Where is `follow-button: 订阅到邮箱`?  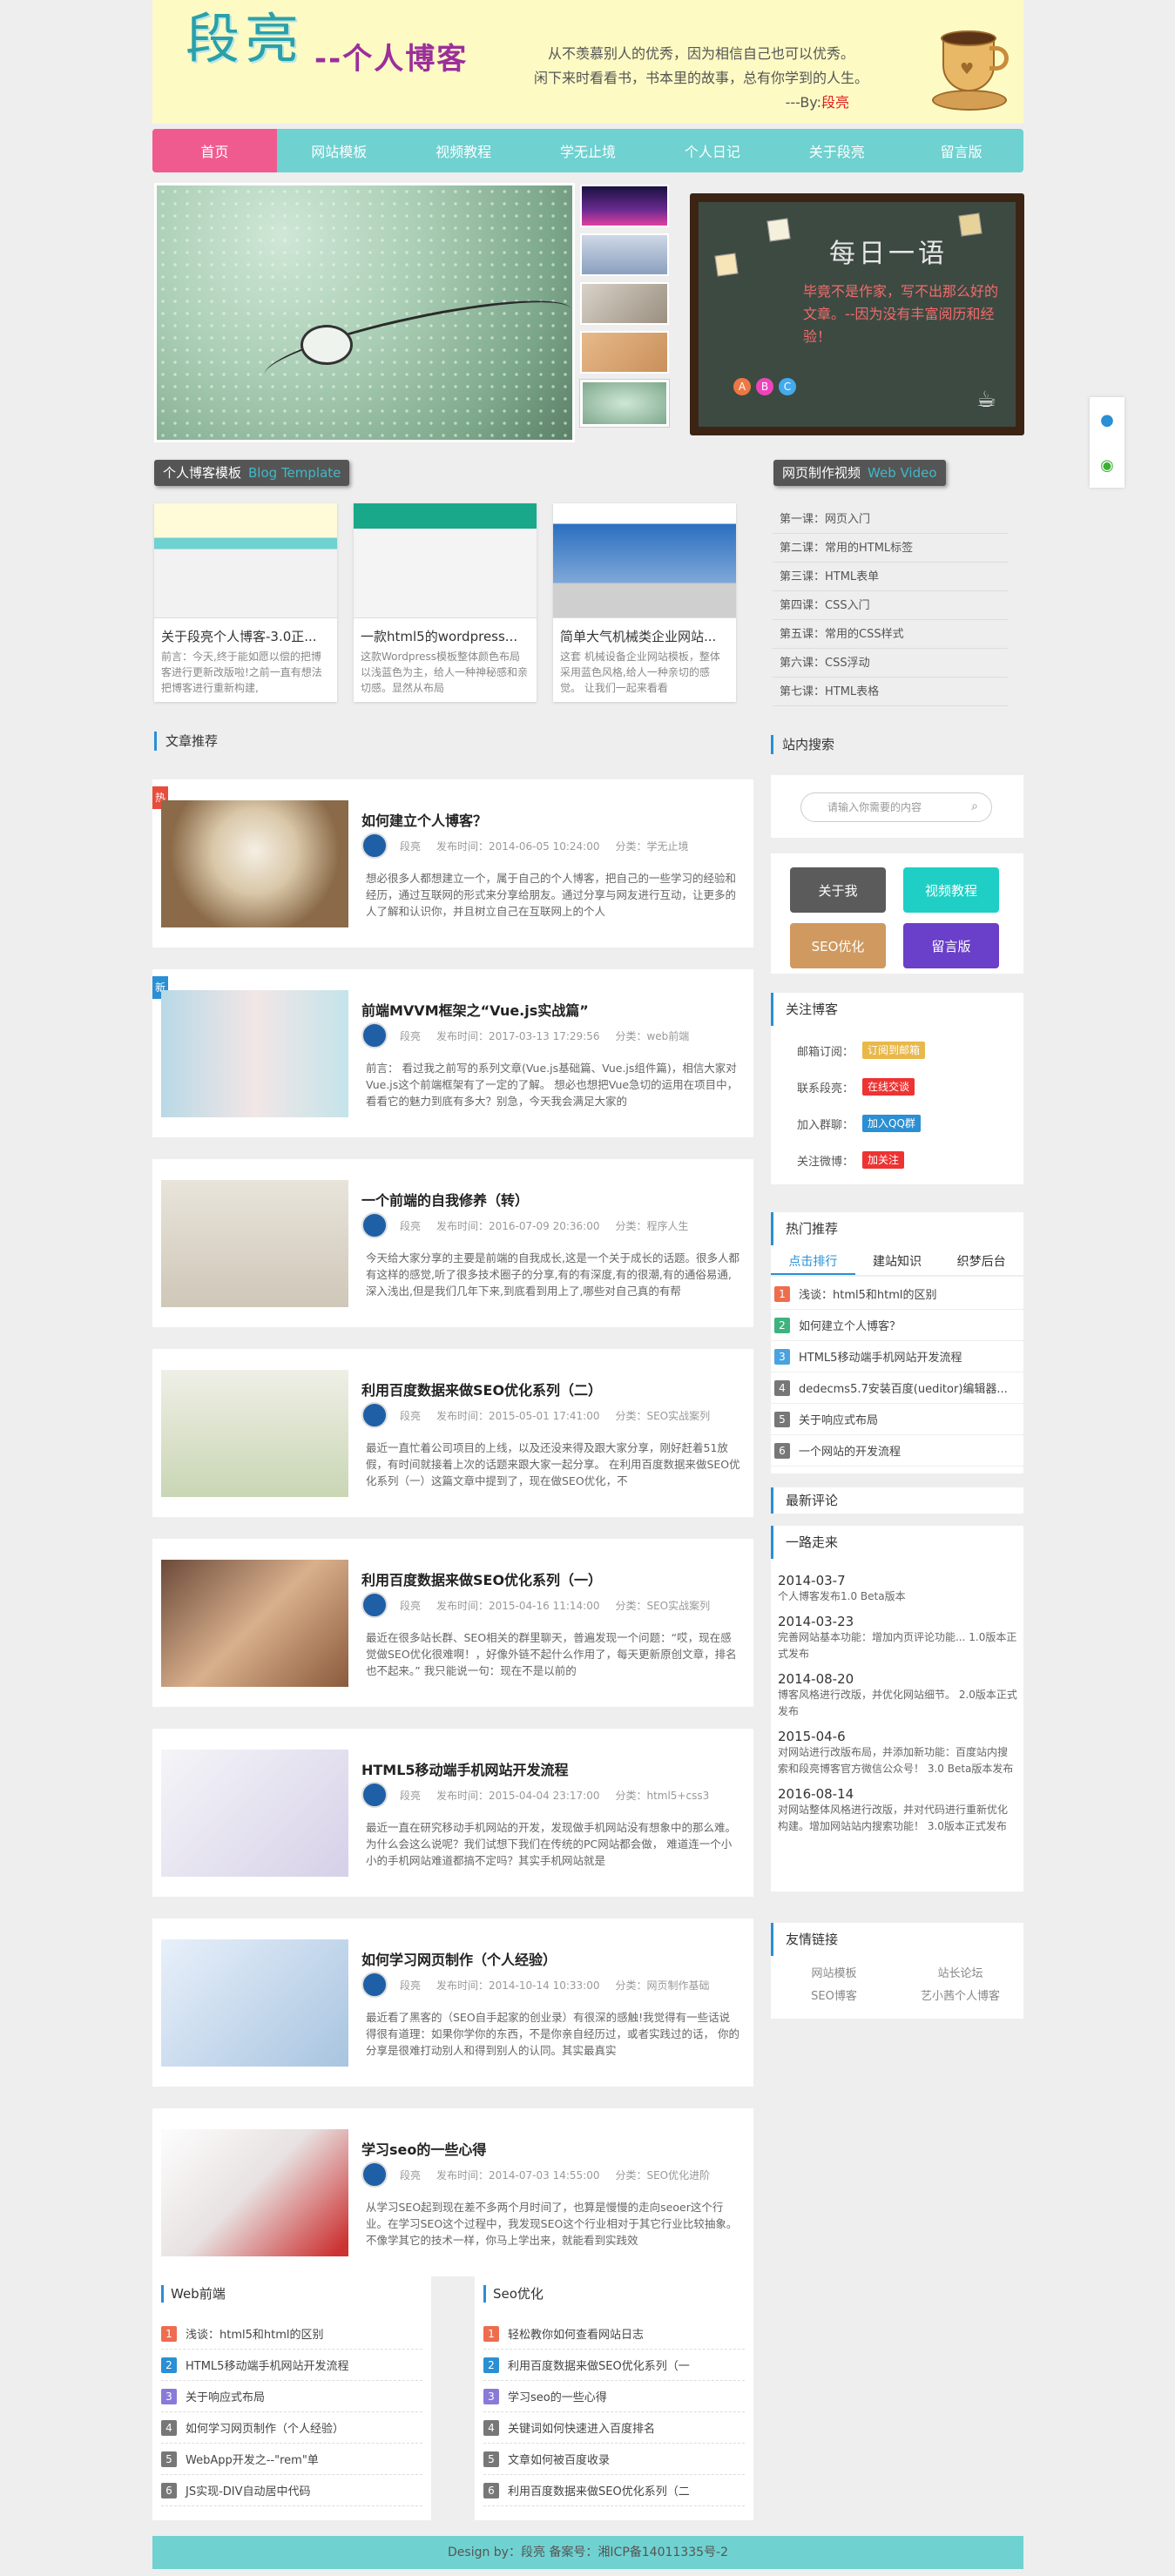
follow-button: 订阅到邮箱 is located at coordinates (894, 1050).